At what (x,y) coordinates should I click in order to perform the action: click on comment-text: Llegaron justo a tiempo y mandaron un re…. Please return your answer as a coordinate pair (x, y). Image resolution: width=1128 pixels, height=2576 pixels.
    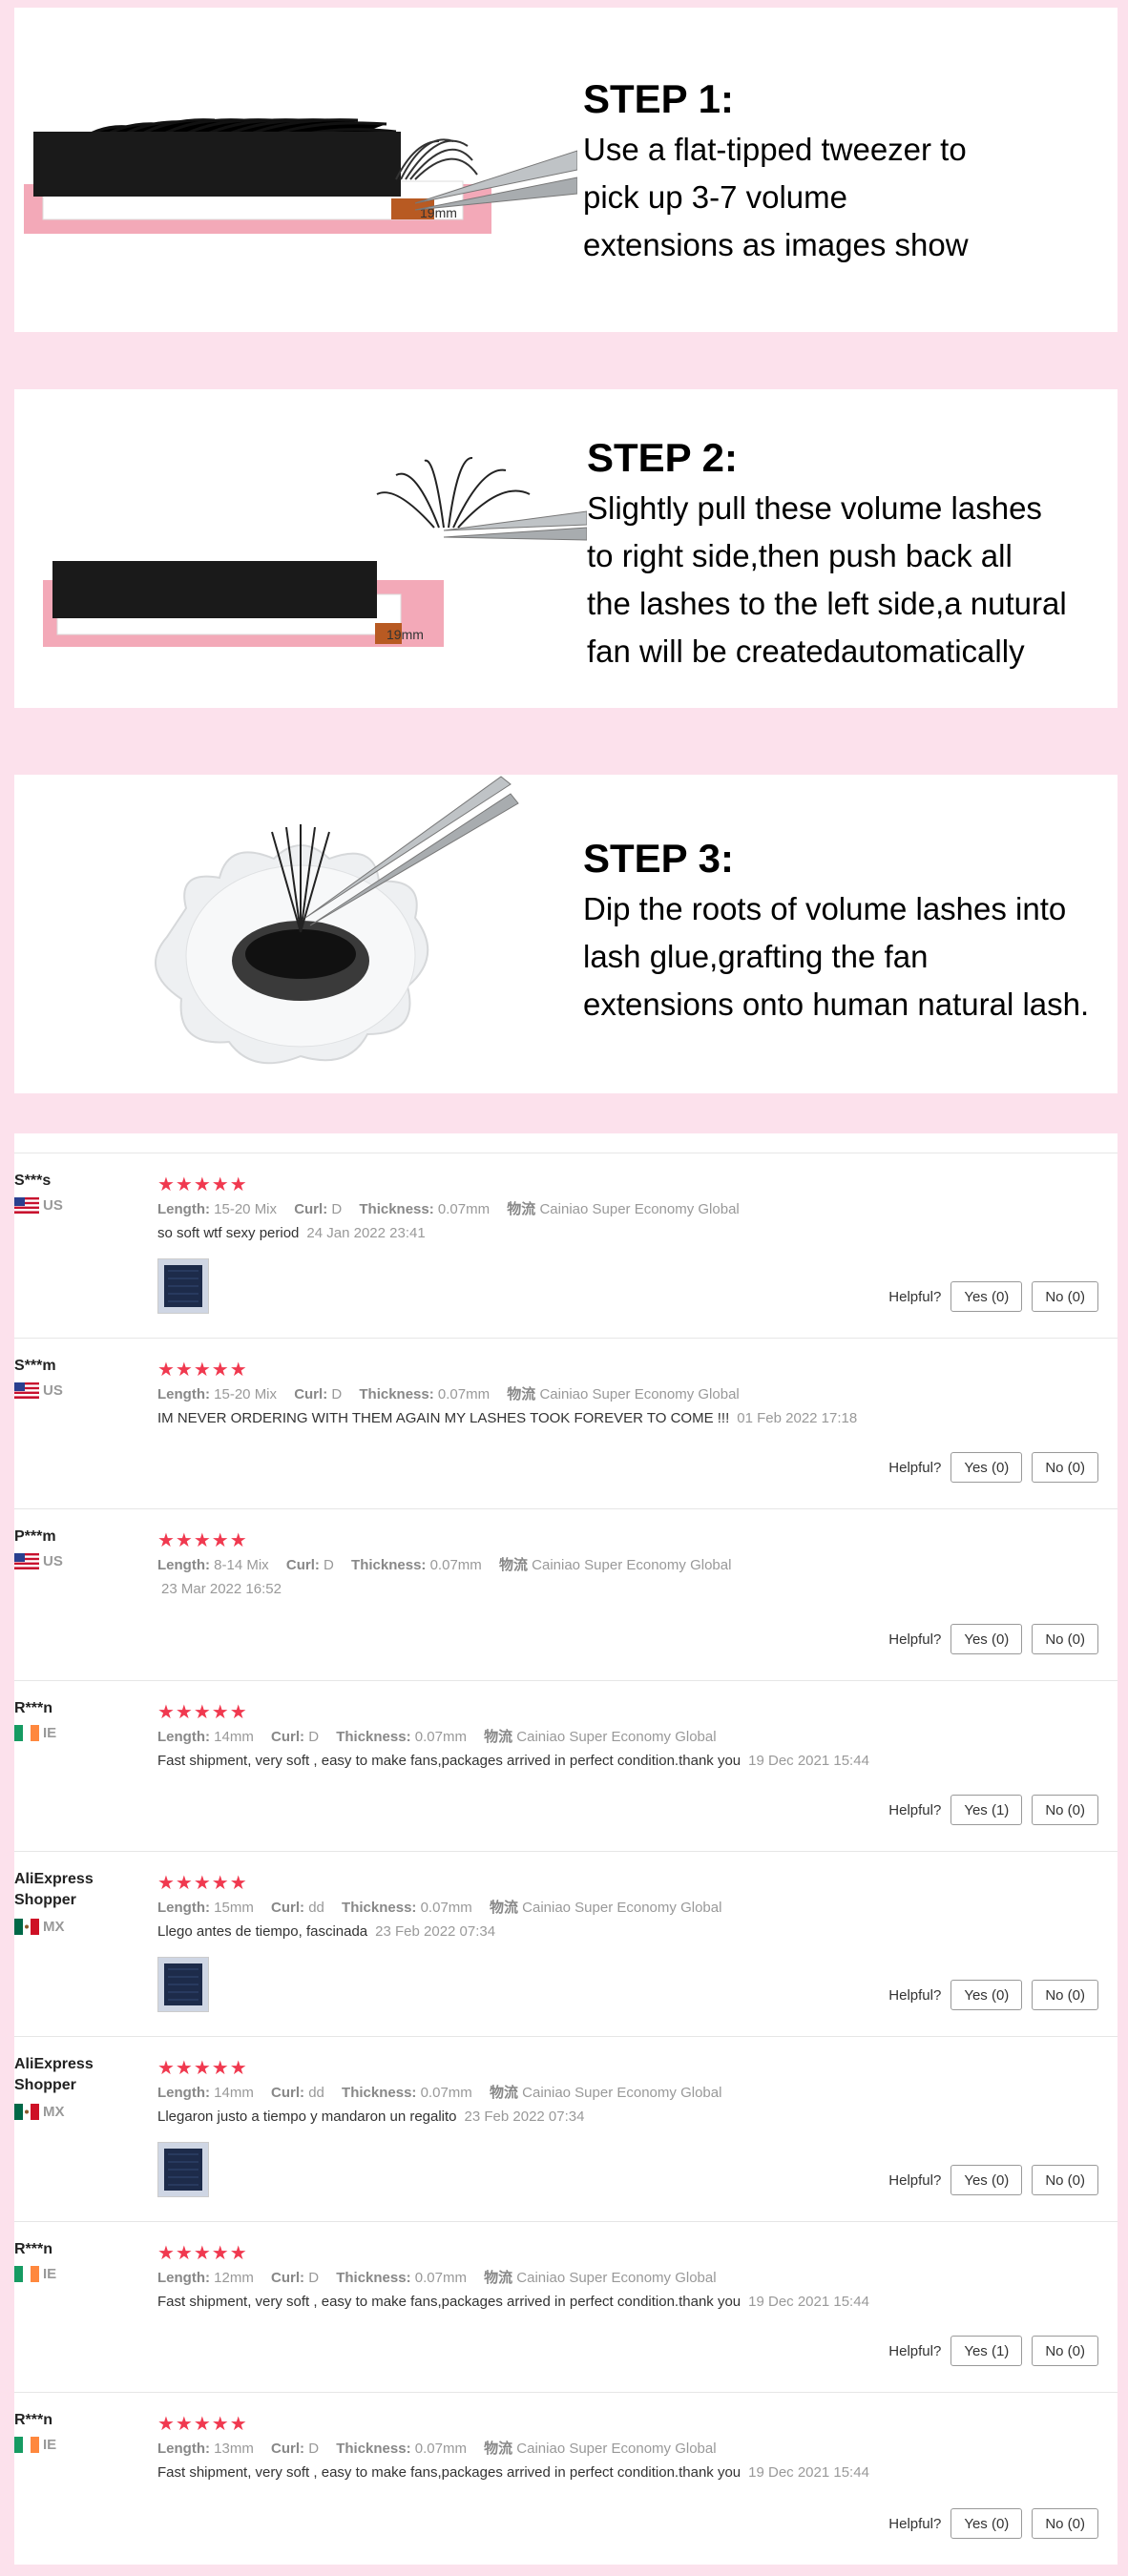
    Looking at the image, I should click on (307, 2117).